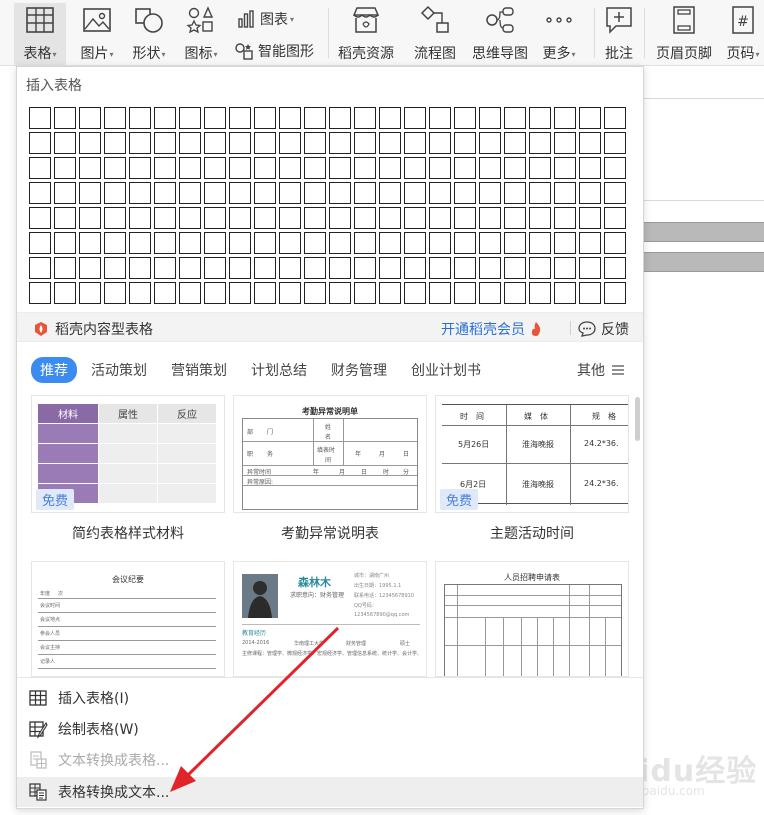  Describe the element at coordinates (366, 33) in the screenshot. I see `docer-resources-button: 稻壳资源` at that location.